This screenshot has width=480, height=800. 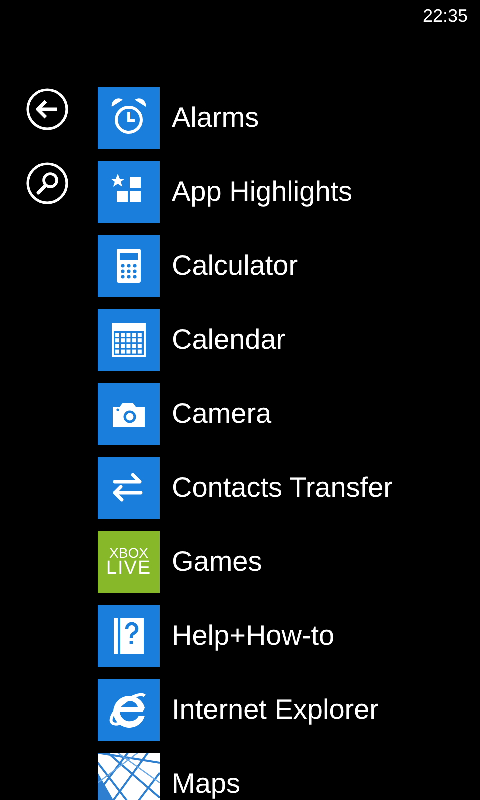 I want to click on back-button, so click(x=47, y=109).